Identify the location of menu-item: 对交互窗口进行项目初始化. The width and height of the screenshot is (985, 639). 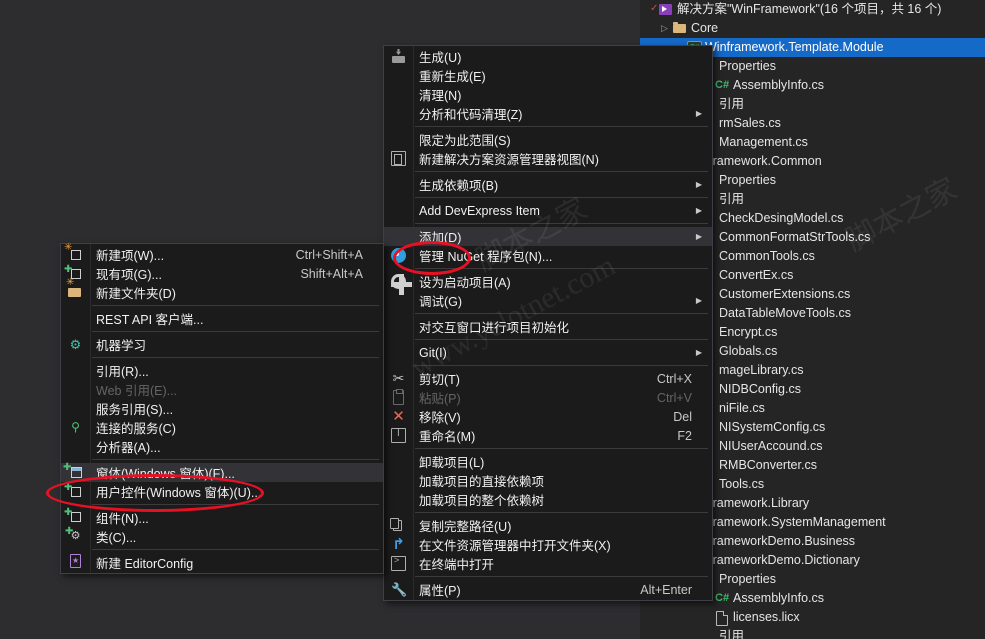
(548, 326).